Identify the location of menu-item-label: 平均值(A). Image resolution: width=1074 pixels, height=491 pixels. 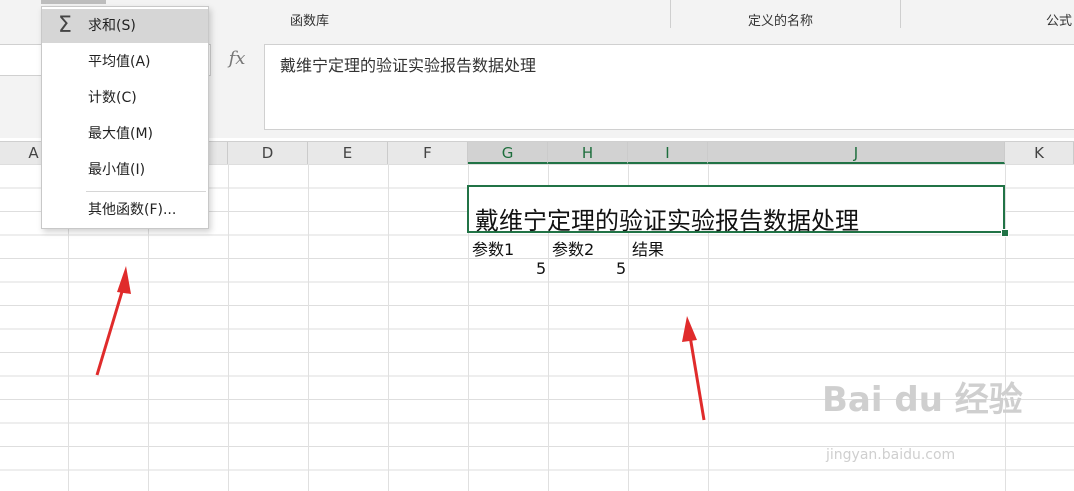
(119, 62).